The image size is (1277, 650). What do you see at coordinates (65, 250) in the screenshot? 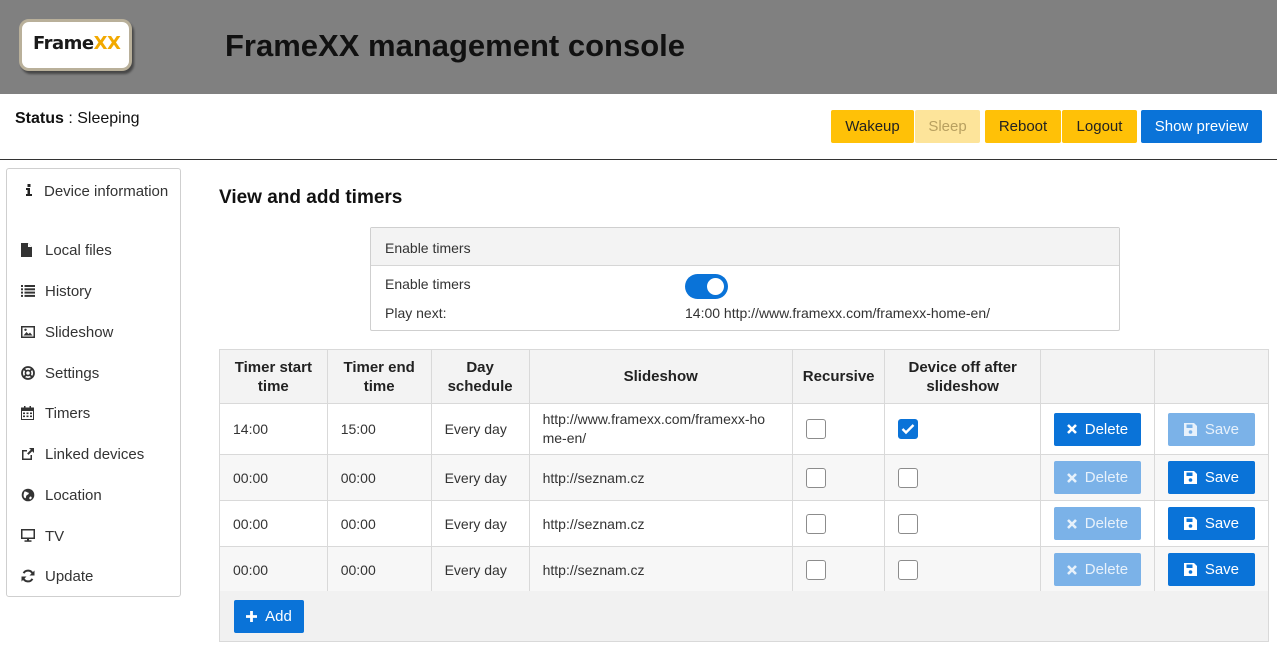
I see `sidebar-item-local-files: Local files` at bounding box center [65, 250].